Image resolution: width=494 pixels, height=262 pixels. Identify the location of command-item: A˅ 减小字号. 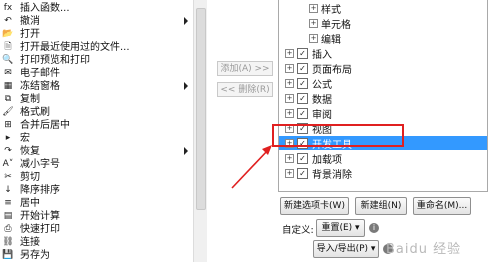
(95, 164).